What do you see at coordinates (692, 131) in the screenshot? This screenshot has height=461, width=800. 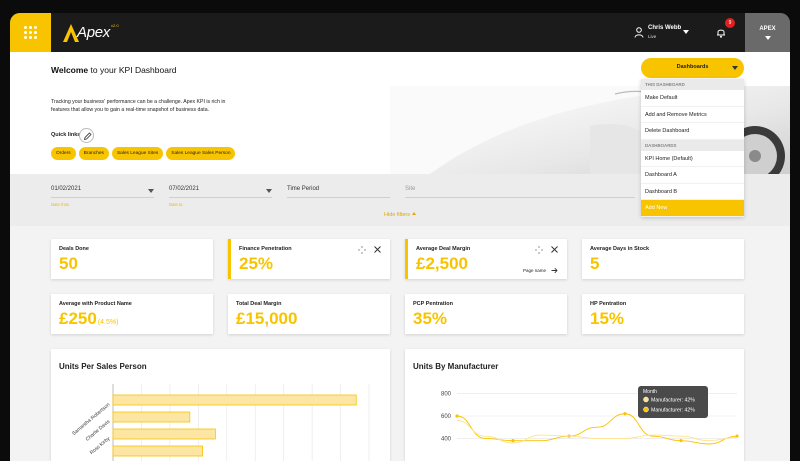 I see `menu-item-delete-dashboard: Delete Dashboard` at bounding box center [692, 131].